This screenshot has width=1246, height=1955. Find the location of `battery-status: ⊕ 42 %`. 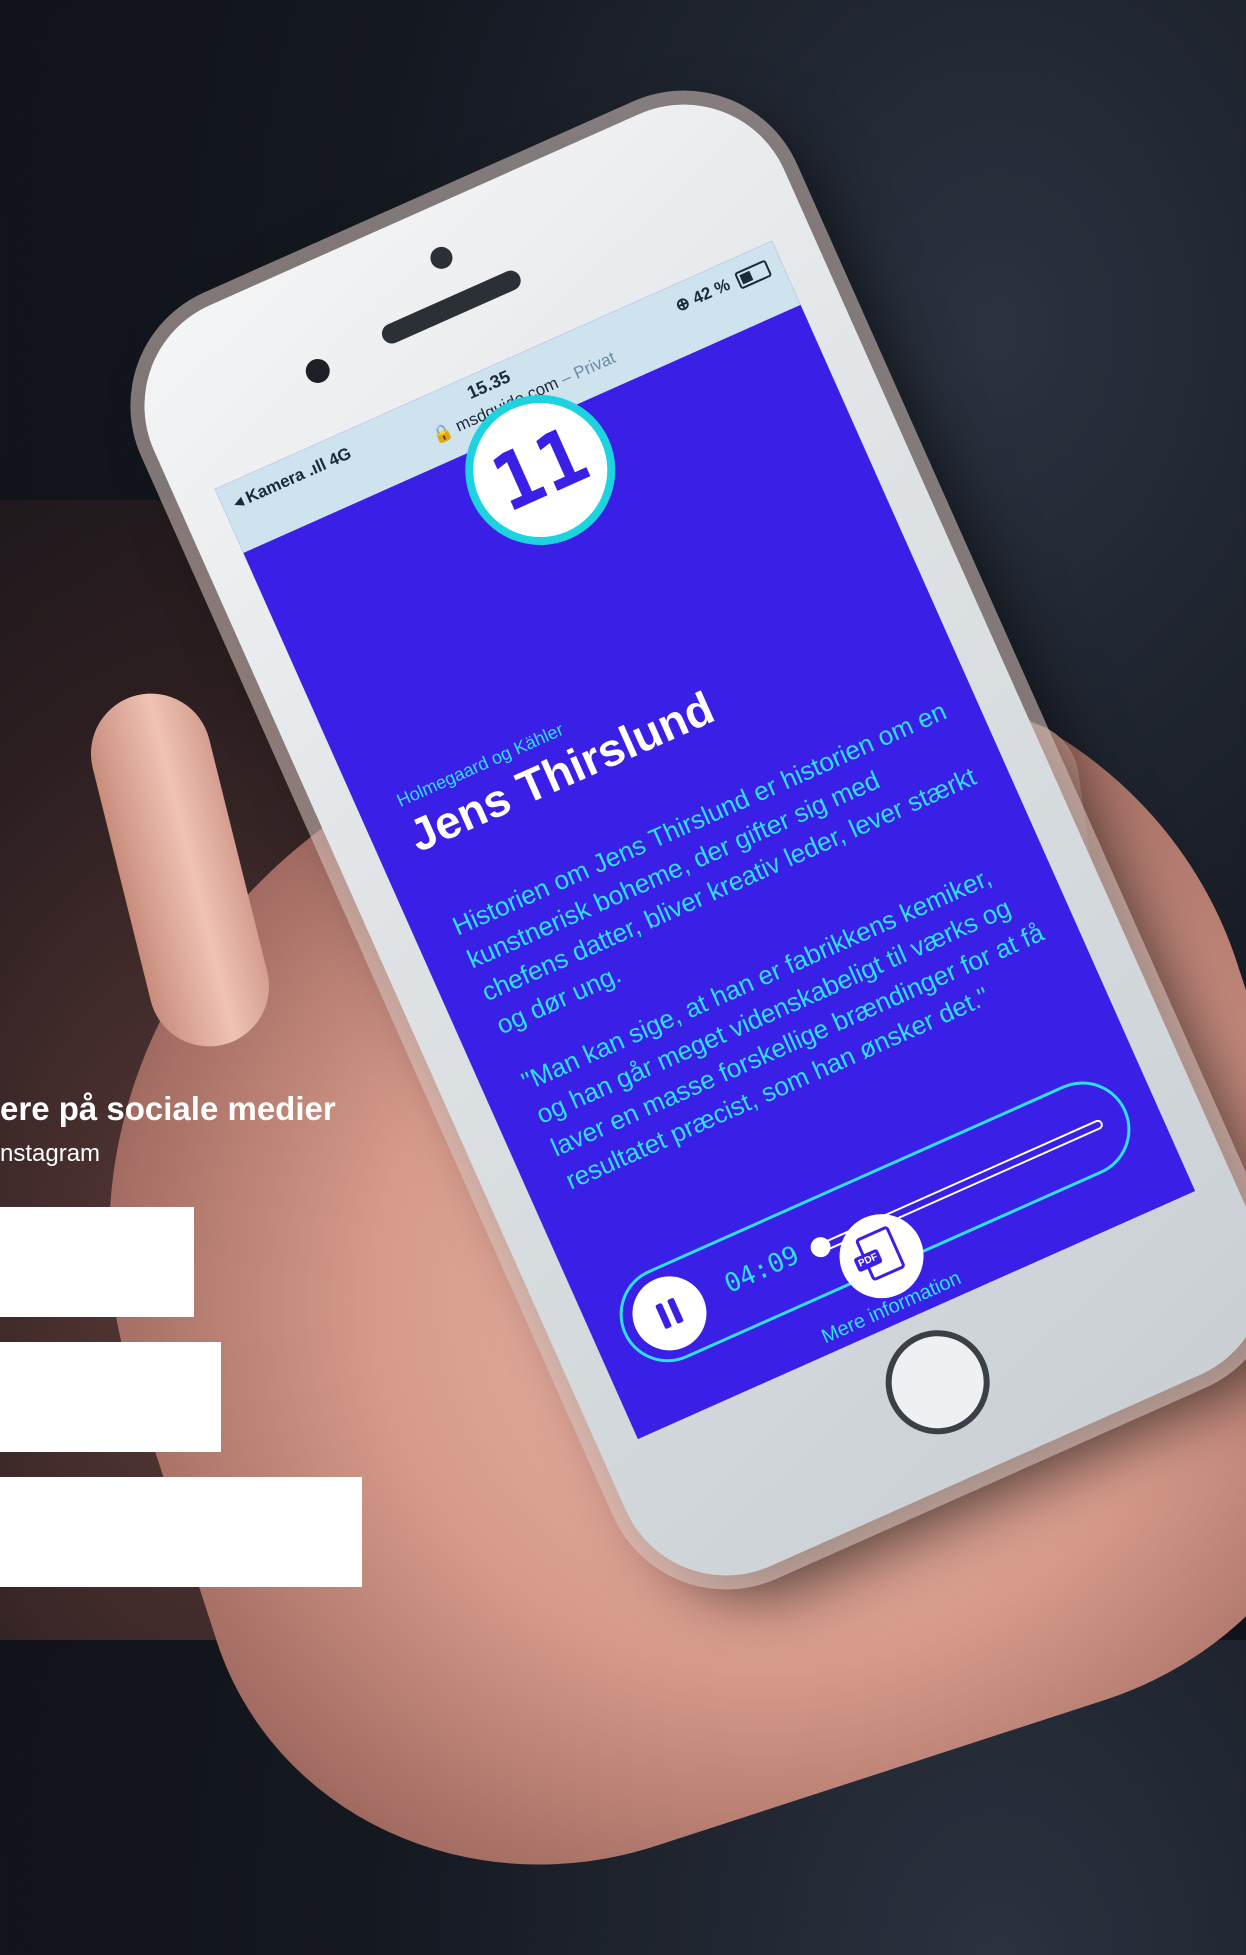

battery-status: ⊕ 42 % is located at coordinates (722, 287).